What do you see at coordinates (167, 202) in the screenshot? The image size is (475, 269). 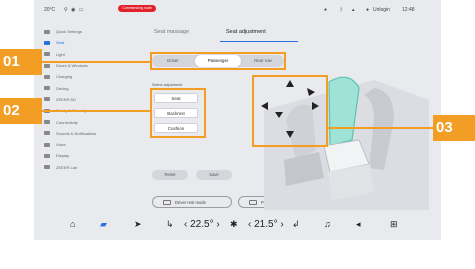 I see `recline-icon` at bounding box center [167, 202].